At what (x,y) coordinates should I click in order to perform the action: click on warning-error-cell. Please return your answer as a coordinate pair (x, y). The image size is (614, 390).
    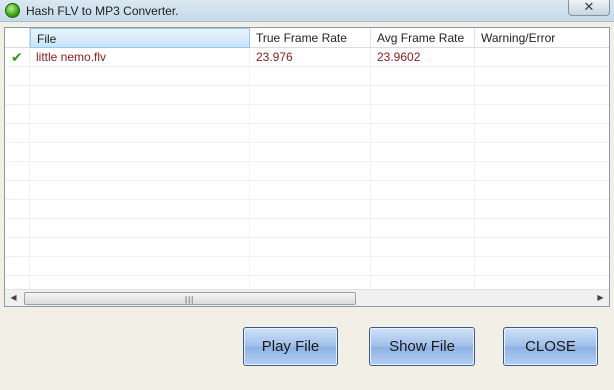
    Looking at the image, I should click on (542, 57).